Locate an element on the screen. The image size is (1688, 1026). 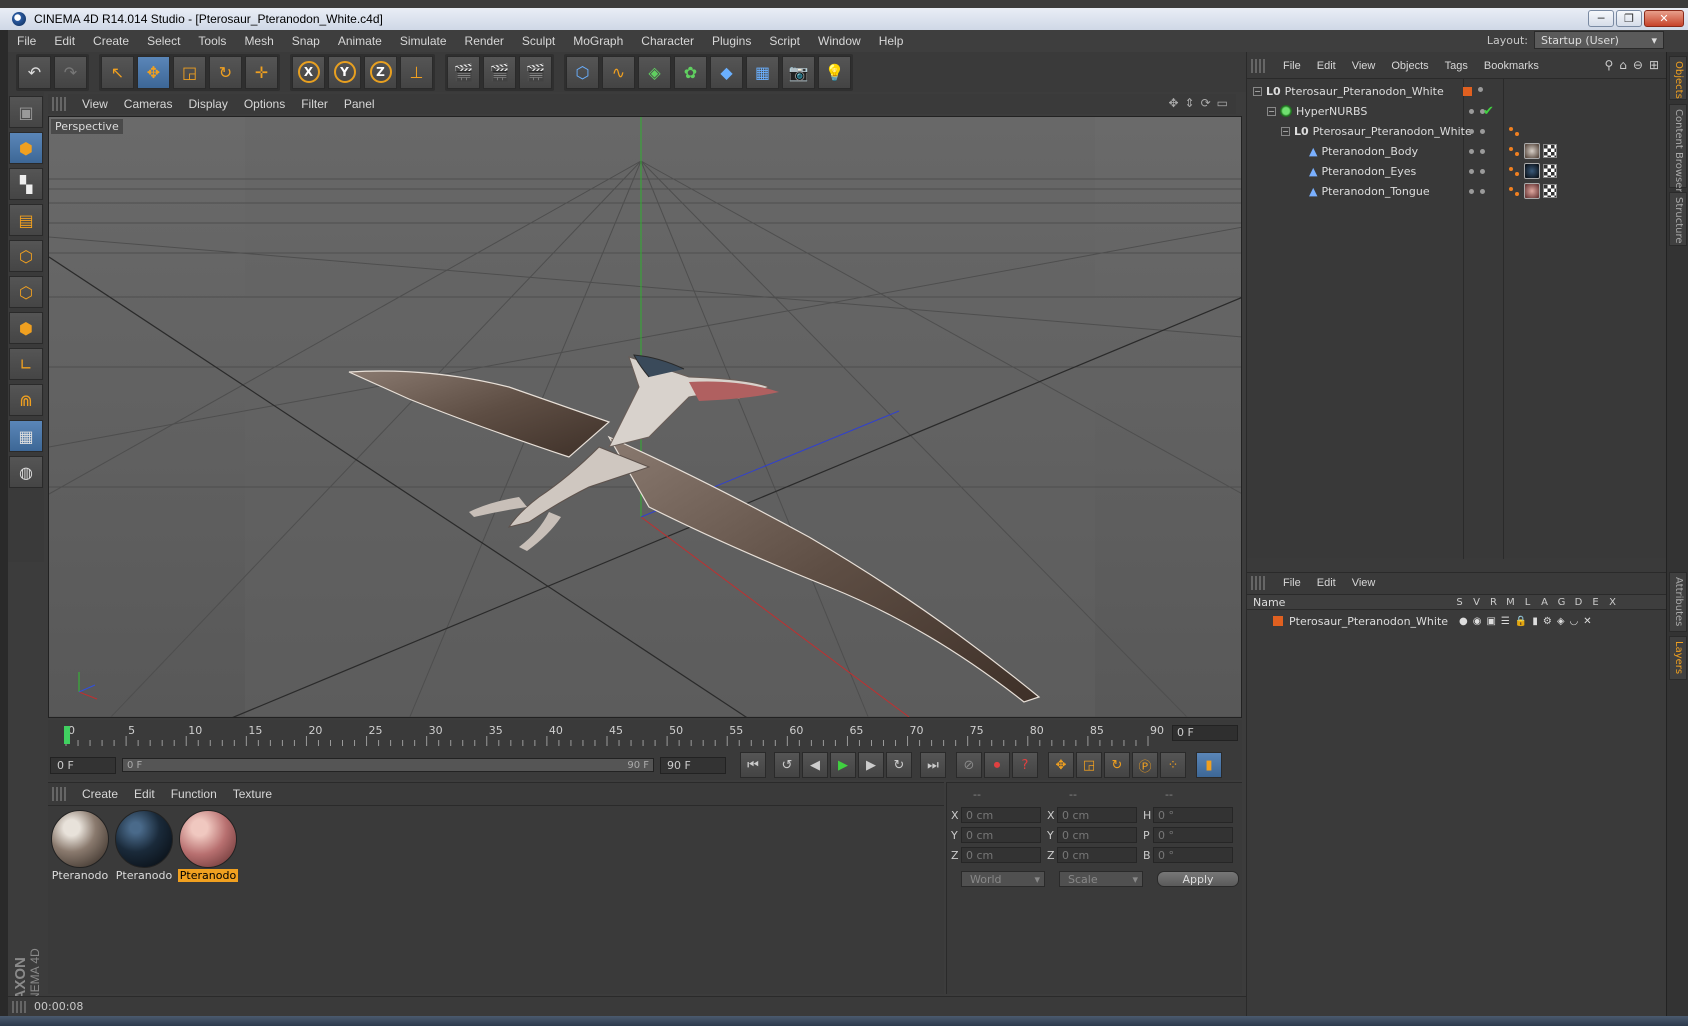
rotate-icon: ↻ is located at coordinates (225, 72).